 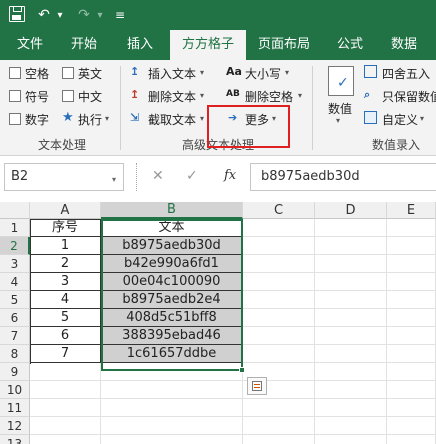 What do you see at coordinates (172, 282) in the screenshot?
I see `cell-b: 00e04c100090` at bounding box center [172, 282].